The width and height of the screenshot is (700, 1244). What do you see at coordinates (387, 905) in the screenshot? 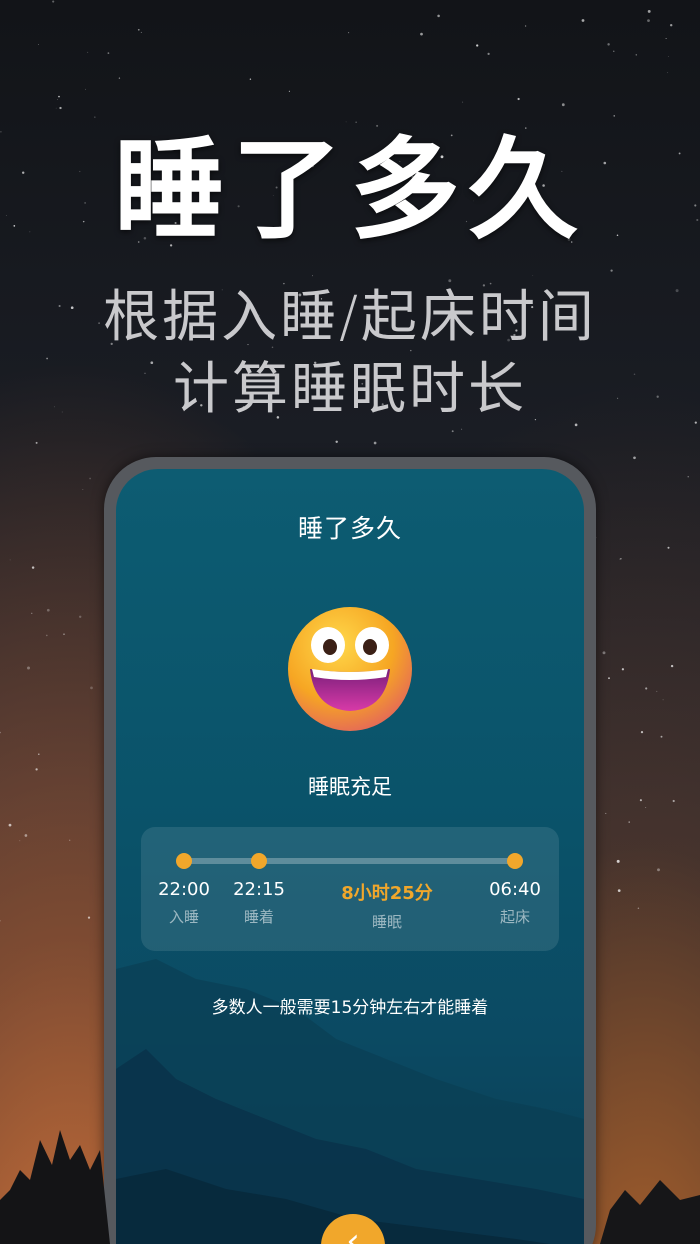
I see `timeline-point-duration: 8小时25分 睡眠` at bounding box center [387, 905].